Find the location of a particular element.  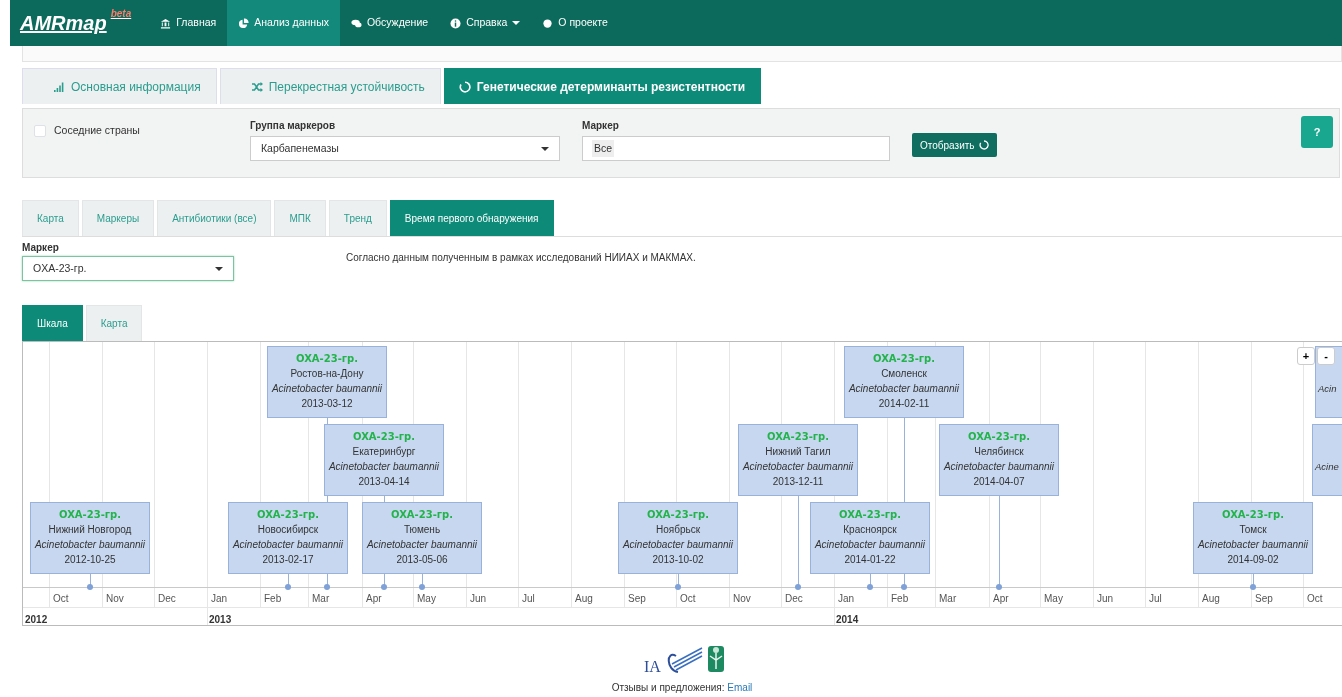

nav-item: Справка is located at coordinates (485, 23).